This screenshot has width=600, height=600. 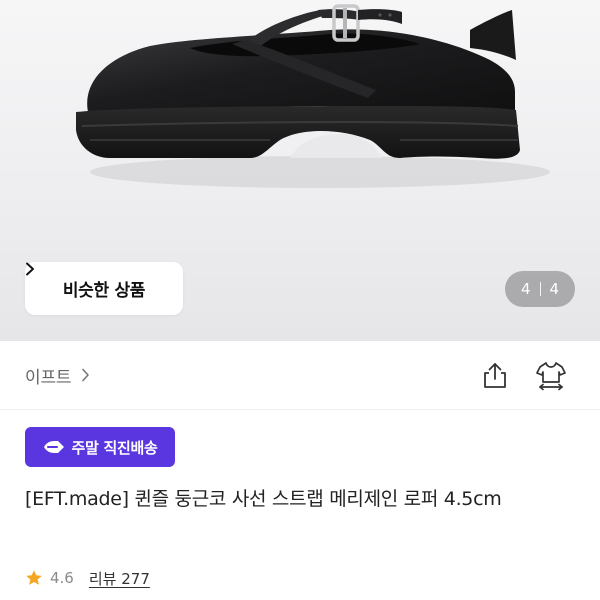 I want to click on weekend-delivery-badge: 주말 직진배송, so click(x=100, y=447).